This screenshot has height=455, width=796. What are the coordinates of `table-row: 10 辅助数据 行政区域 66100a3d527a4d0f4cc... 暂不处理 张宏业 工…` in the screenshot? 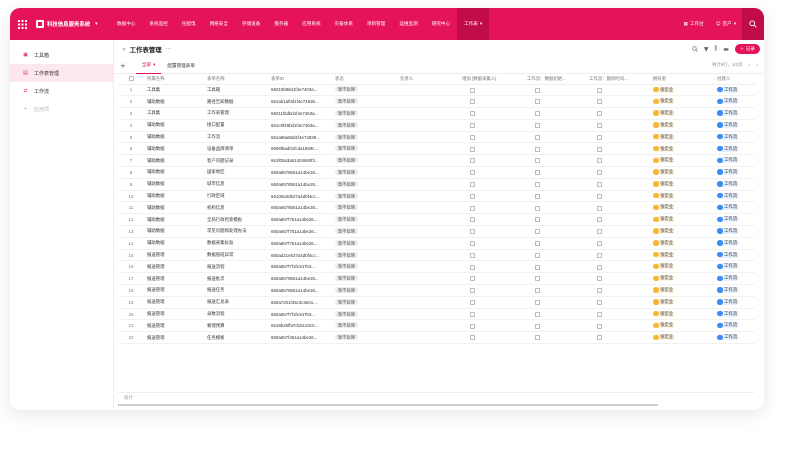 It's located at (436, 196).